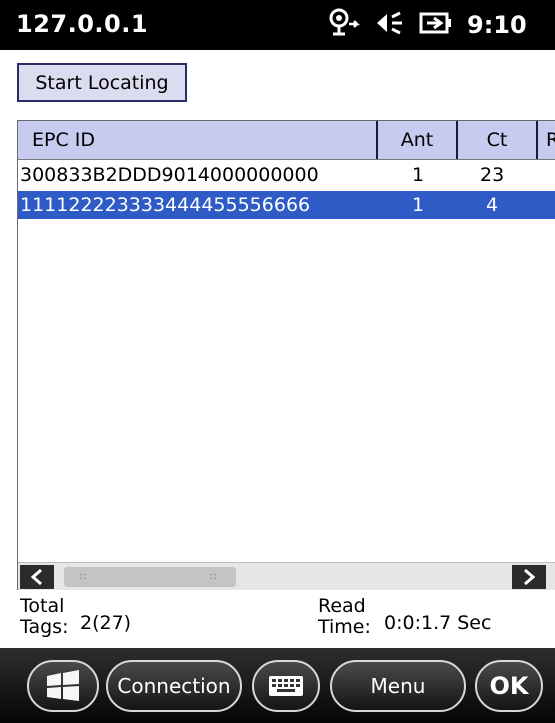 The height and width of the screenshot is (723, 555). What do you see at coordinates (344, 25) in the screenshot?
I see `wireless-sync-icon` at bounding box center [344, 25].